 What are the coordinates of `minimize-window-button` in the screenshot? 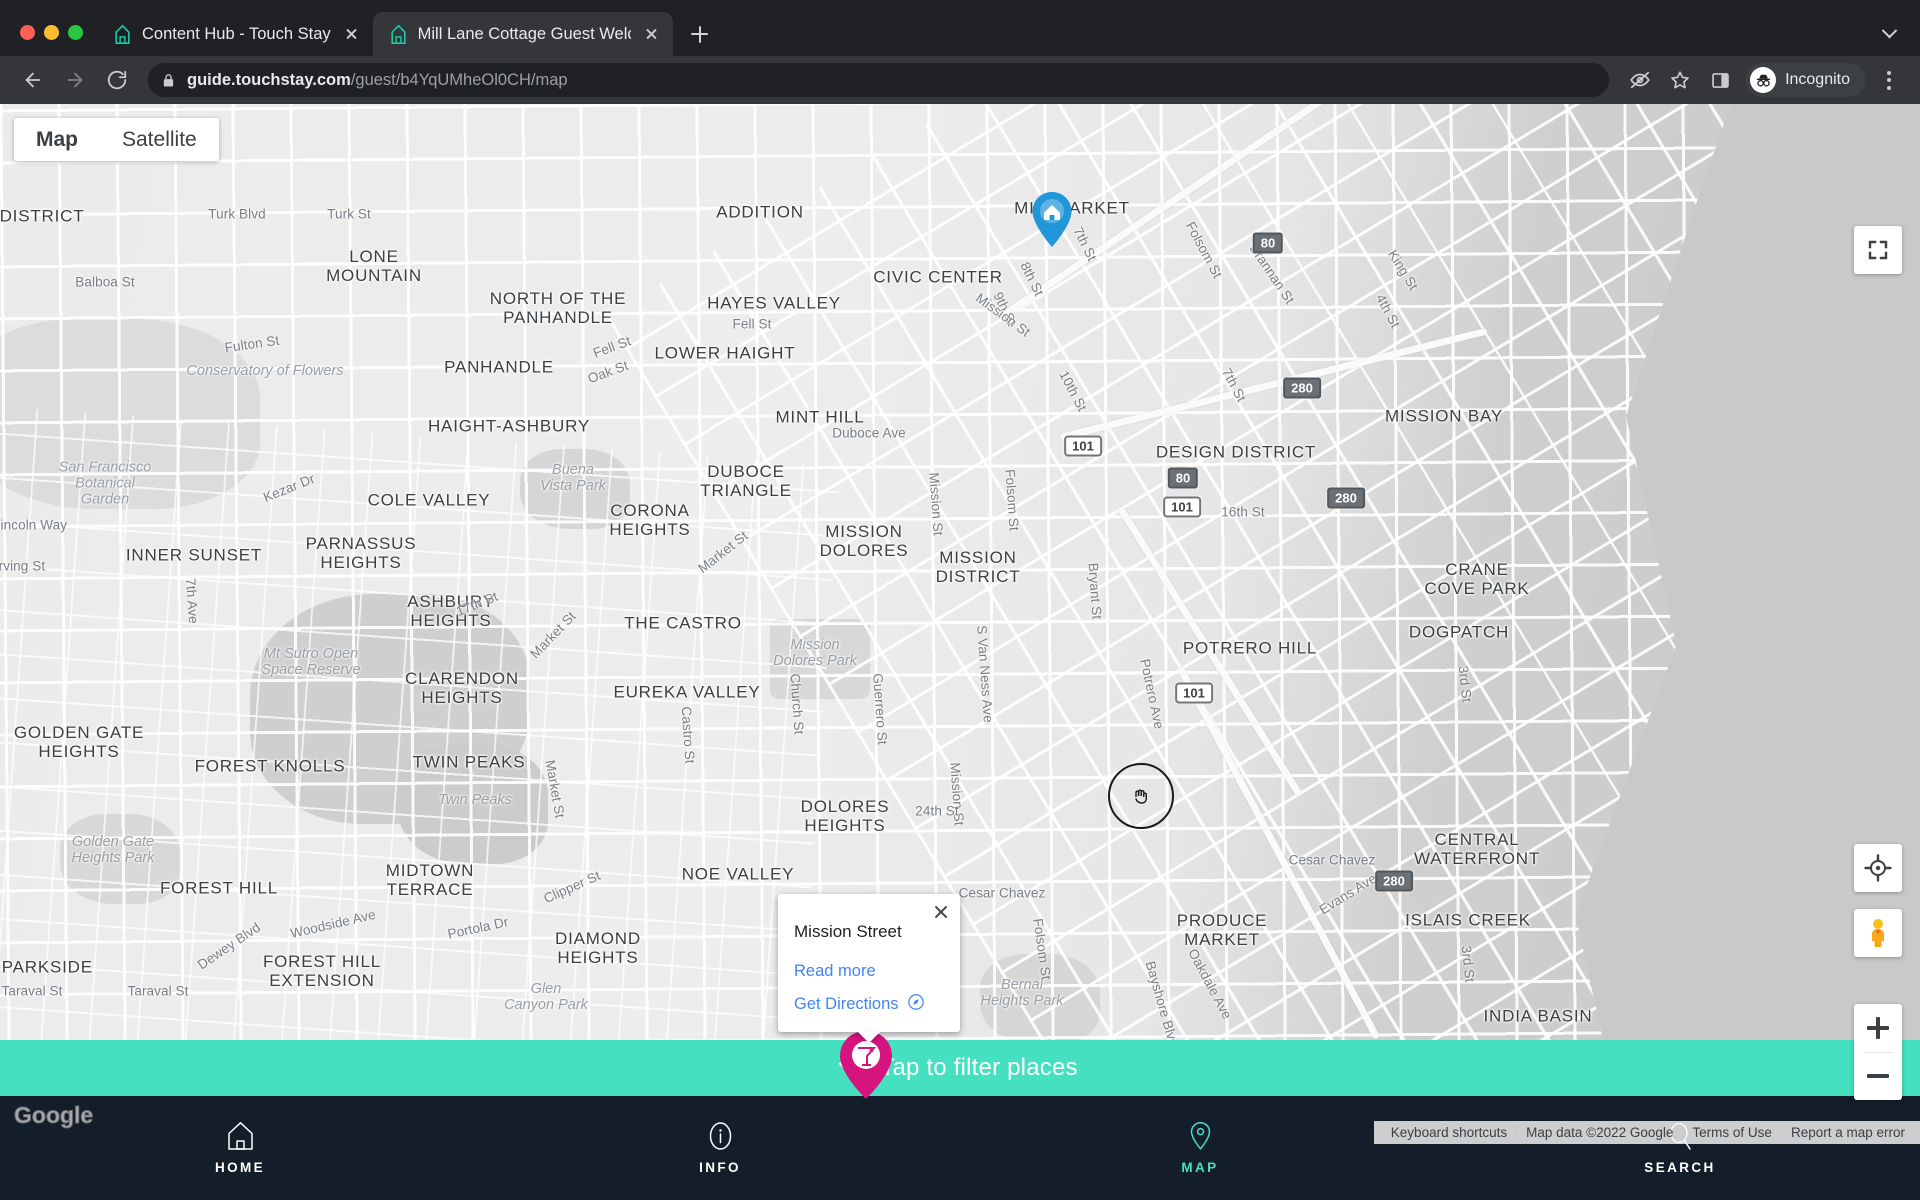 It's located at (51, 32).